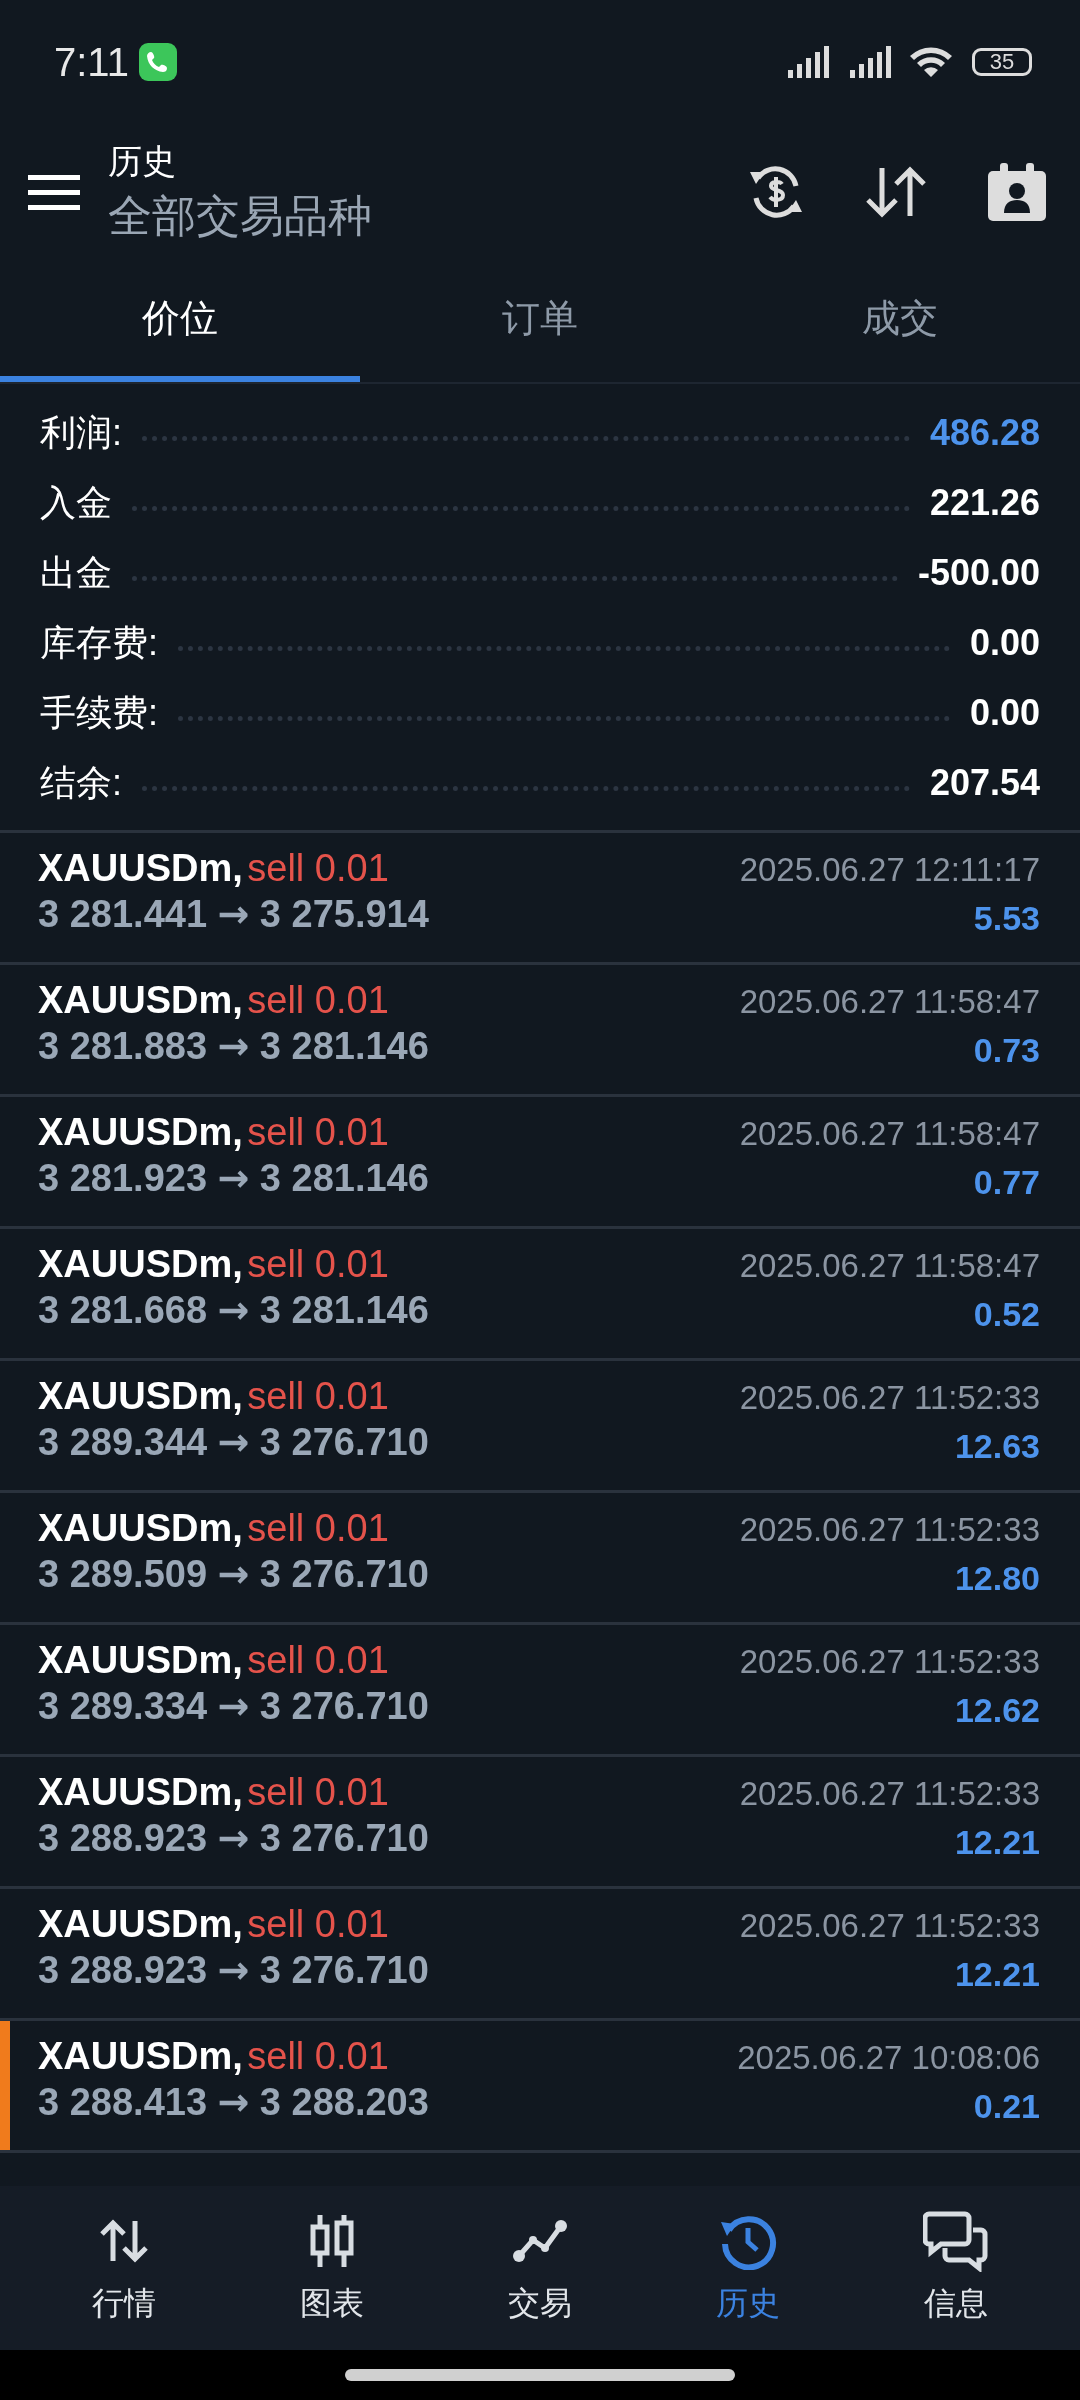 The width and height of the screenshot is (1080, 2400). Describe the element at coordinates (997, 1578) in the screenshot. I see `deal-profit: 12.80` at that location.